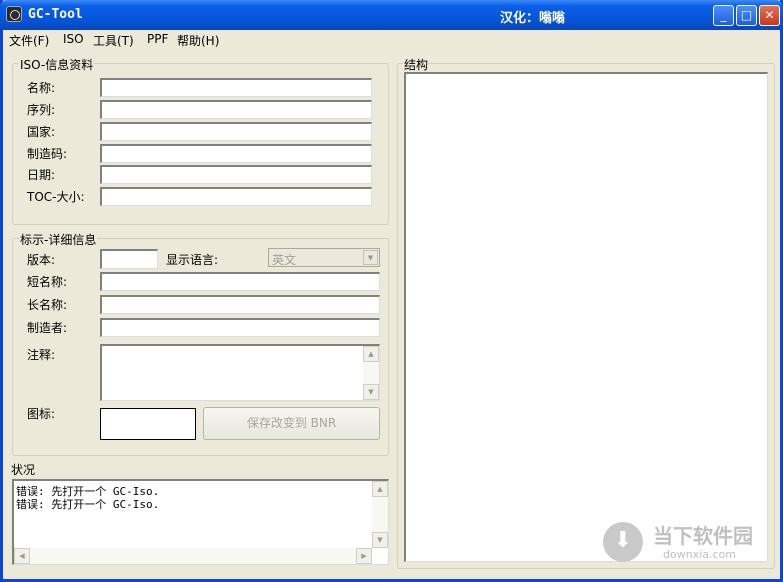 The height and width of the screenshot is (582, 783). What do you see at coordinates (699, 554) in the screenshot?
I see `watermark-site: downxia.com` at bounding box center [699, 554].